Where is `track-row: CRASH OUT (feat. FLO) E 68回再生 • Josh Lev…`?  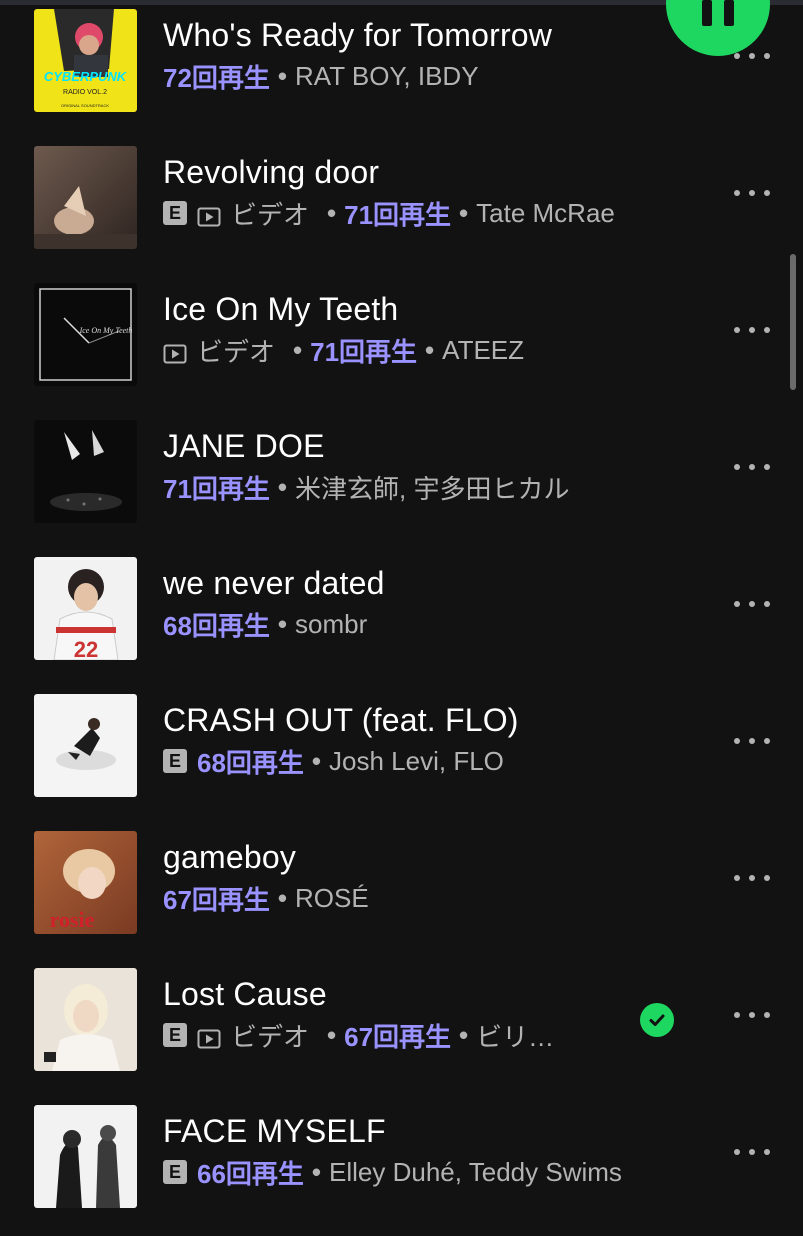 track-row: CRASH OUT (feat. FLO) E 68回再生 • Josh Lev… is located at coordinates (401, 756).